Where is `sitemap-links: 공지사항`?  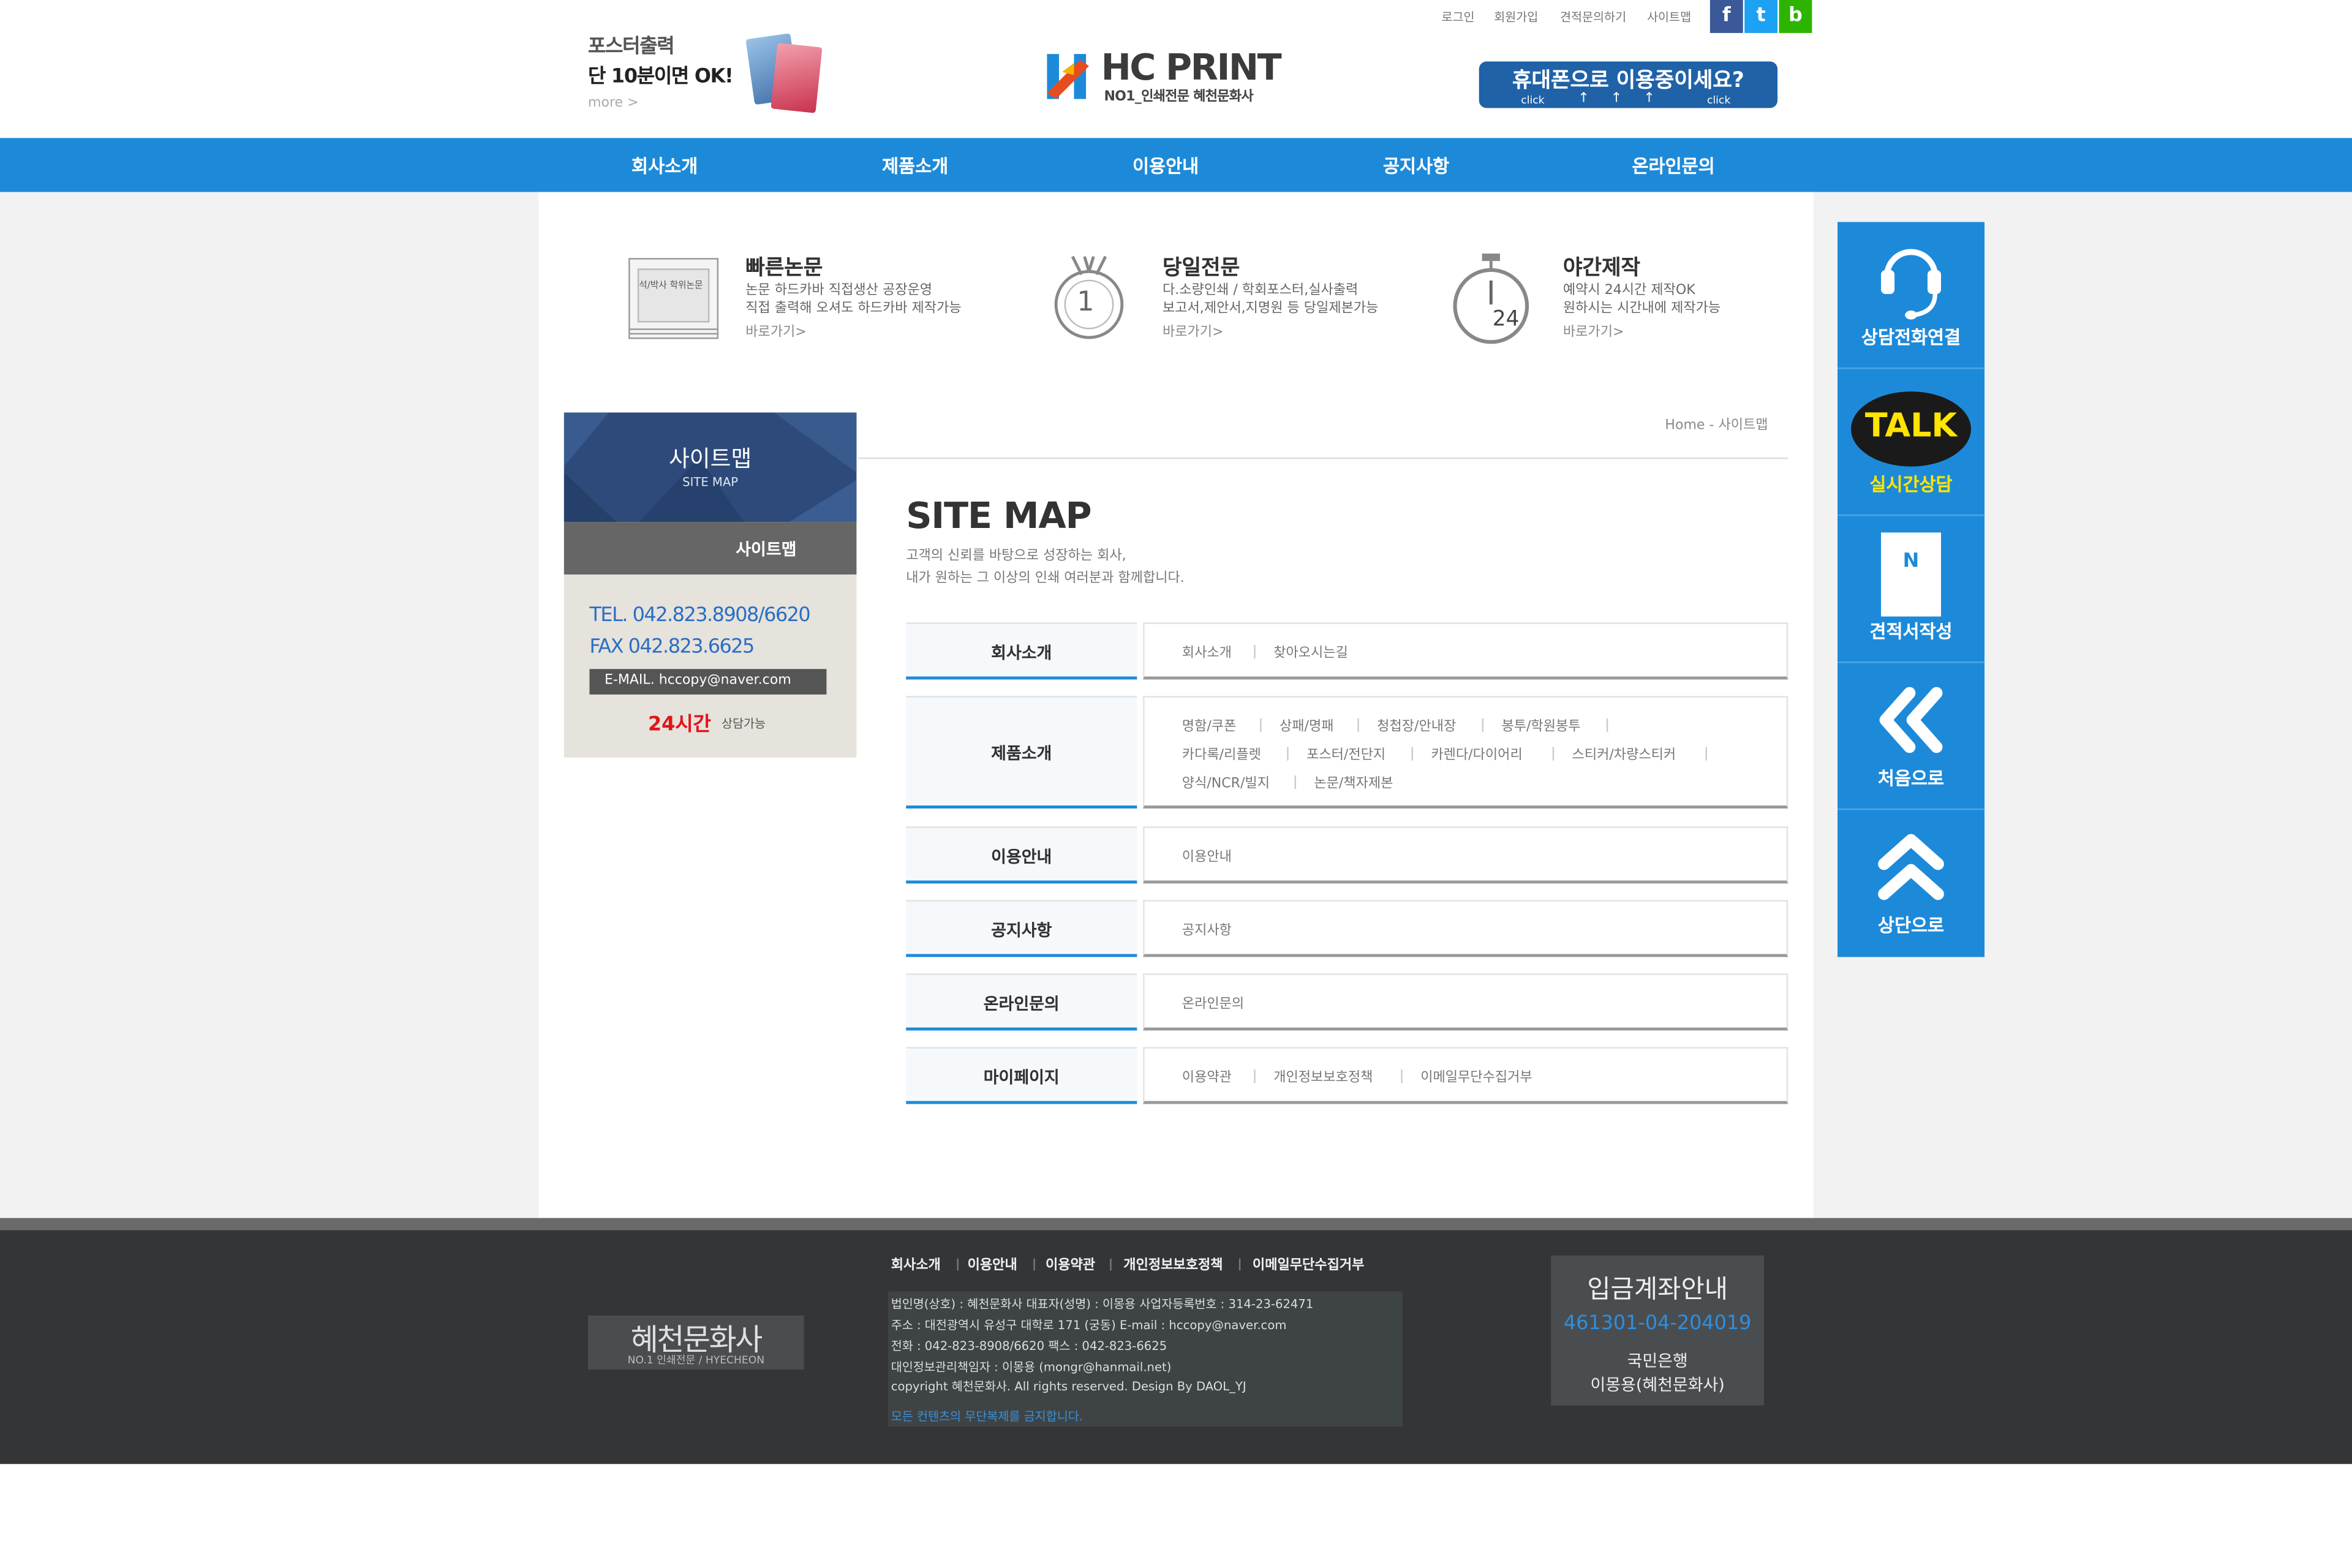 sitemap-links: 공지사항 is located at coordinates (1466, 929).